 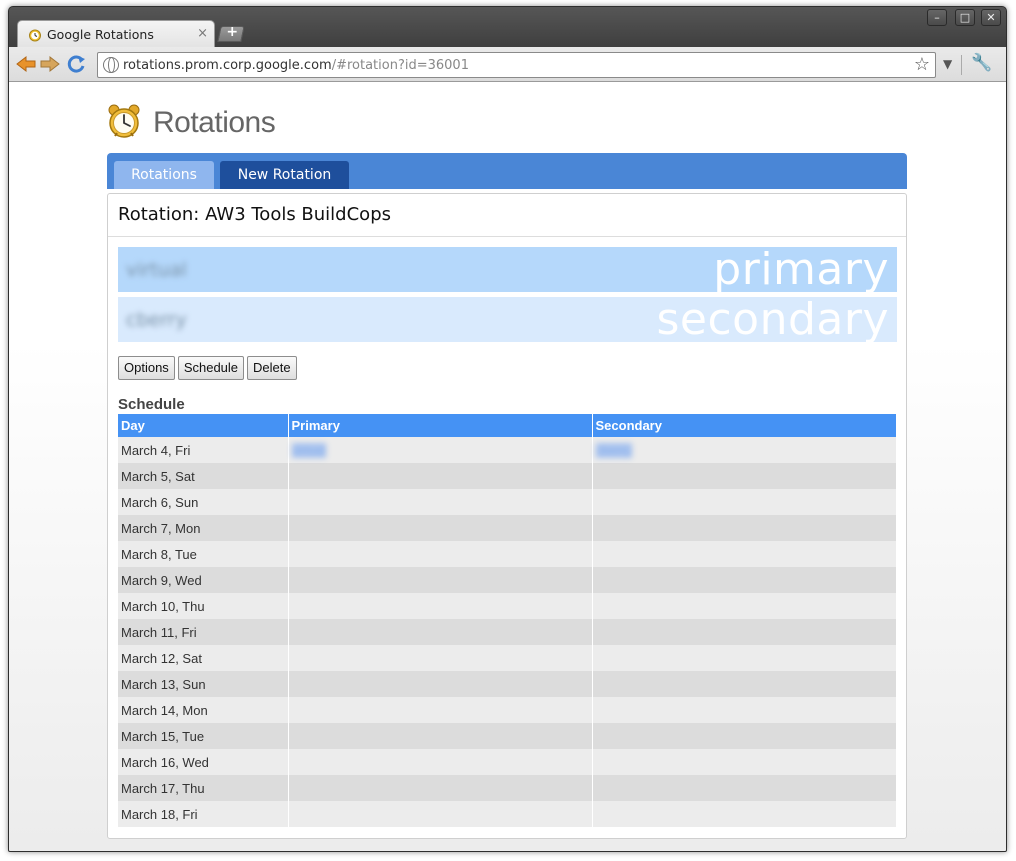 I want to click on secondary-label: secondary, so click(x=772, y=319).